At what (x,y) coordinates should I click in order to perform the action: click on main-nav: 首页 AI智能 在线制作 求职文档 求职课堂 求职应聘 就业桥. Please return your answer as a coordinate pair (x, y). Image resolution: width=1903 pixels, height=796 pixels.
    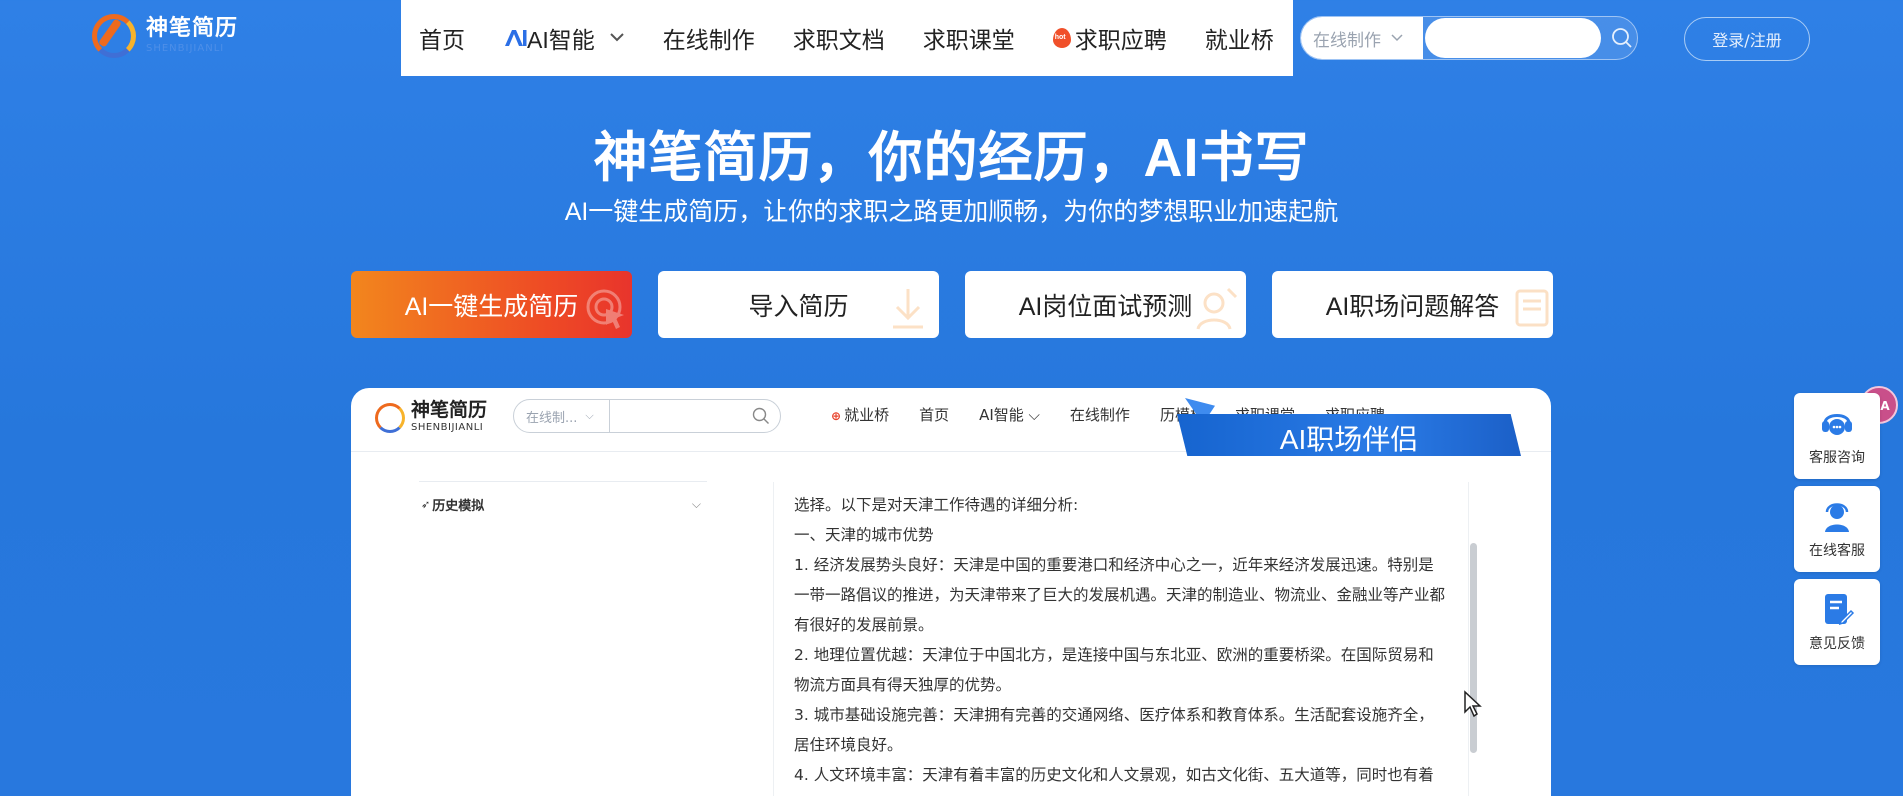
    Looking at the image, I should click on (847, 38).